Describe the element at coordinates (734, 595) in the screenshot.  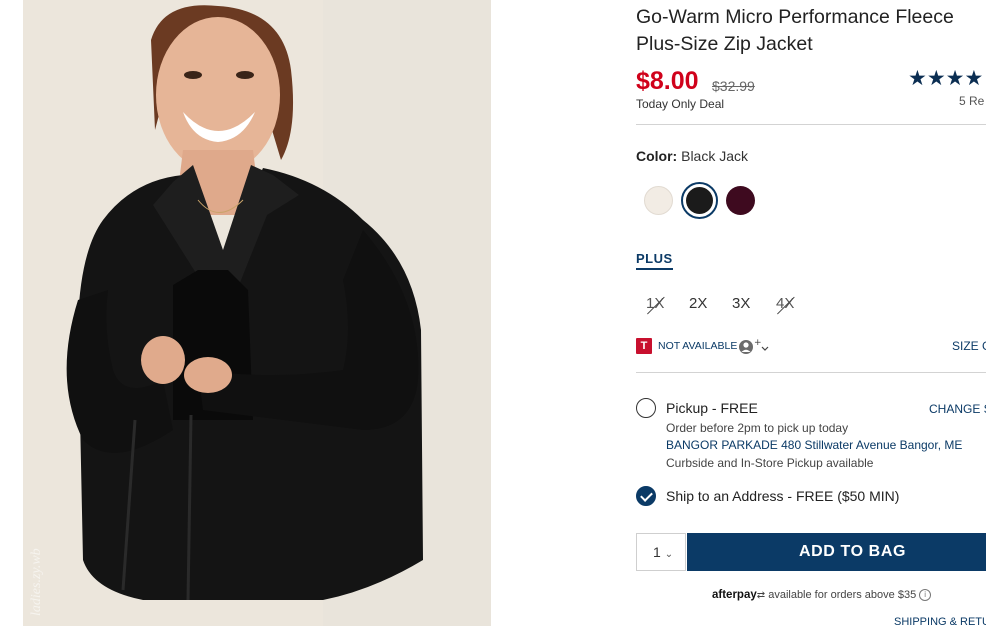
I see `afterpay-logo: afterpay` at that location.